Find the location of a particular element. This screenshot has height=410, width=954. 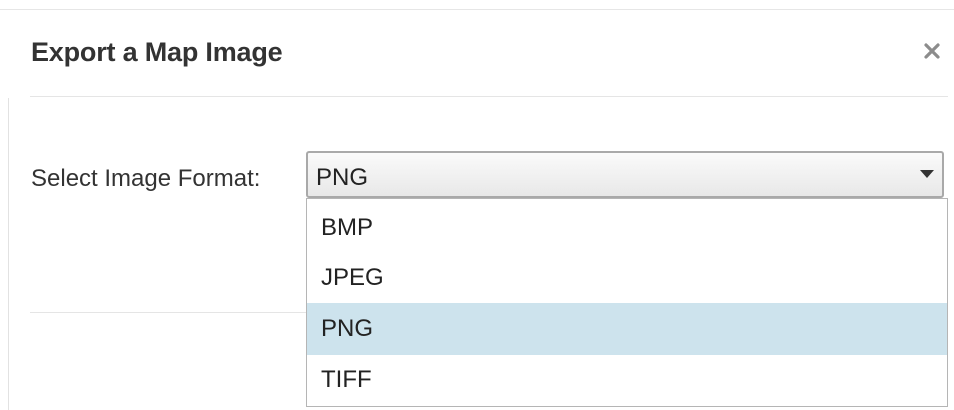

format-option-jpeg: JPEG is located at coordinates (627, 278).